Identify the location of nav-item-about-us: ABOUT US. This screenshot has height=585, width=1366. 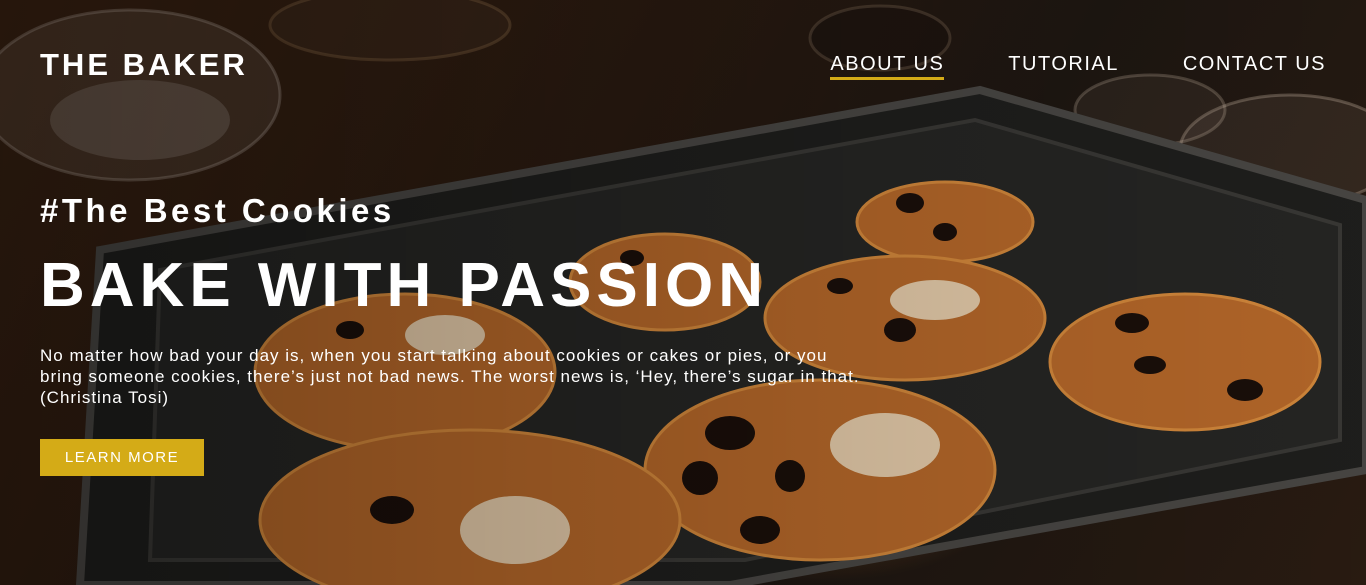
(887, 66).